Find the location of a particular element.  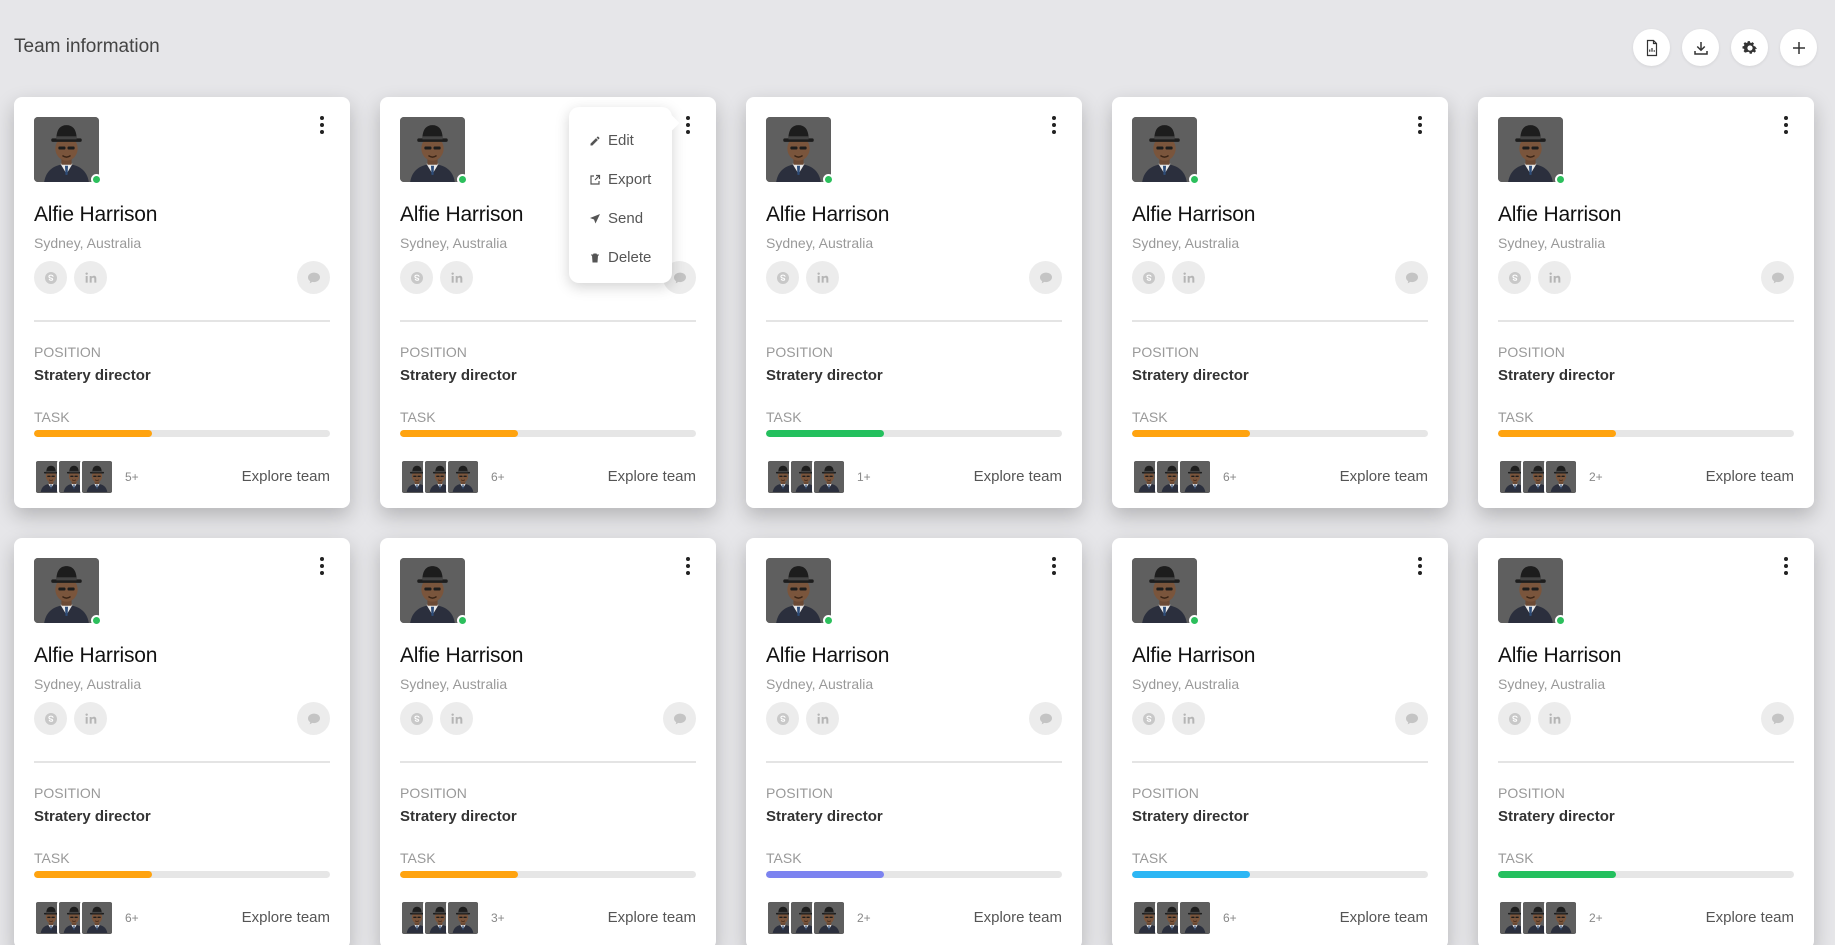

menu-item-send: Send is located at coordinates (630, 218).